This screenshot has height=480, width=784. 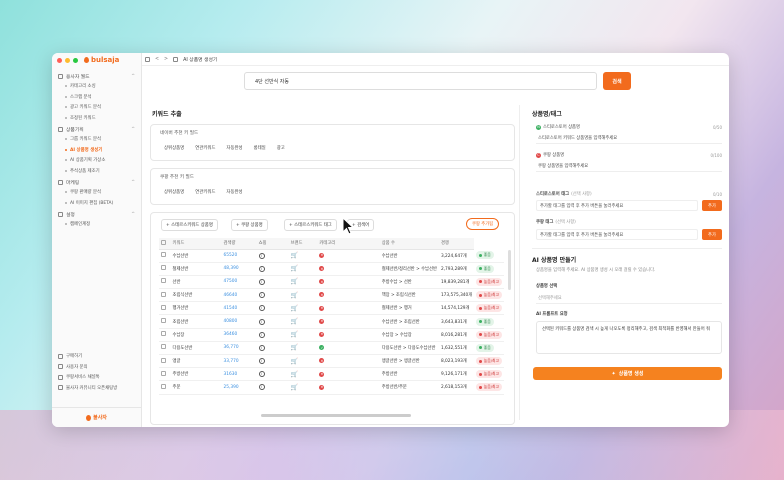 I want to click on sidebar-item: 캠페인계정, so click(x=96, y=224).